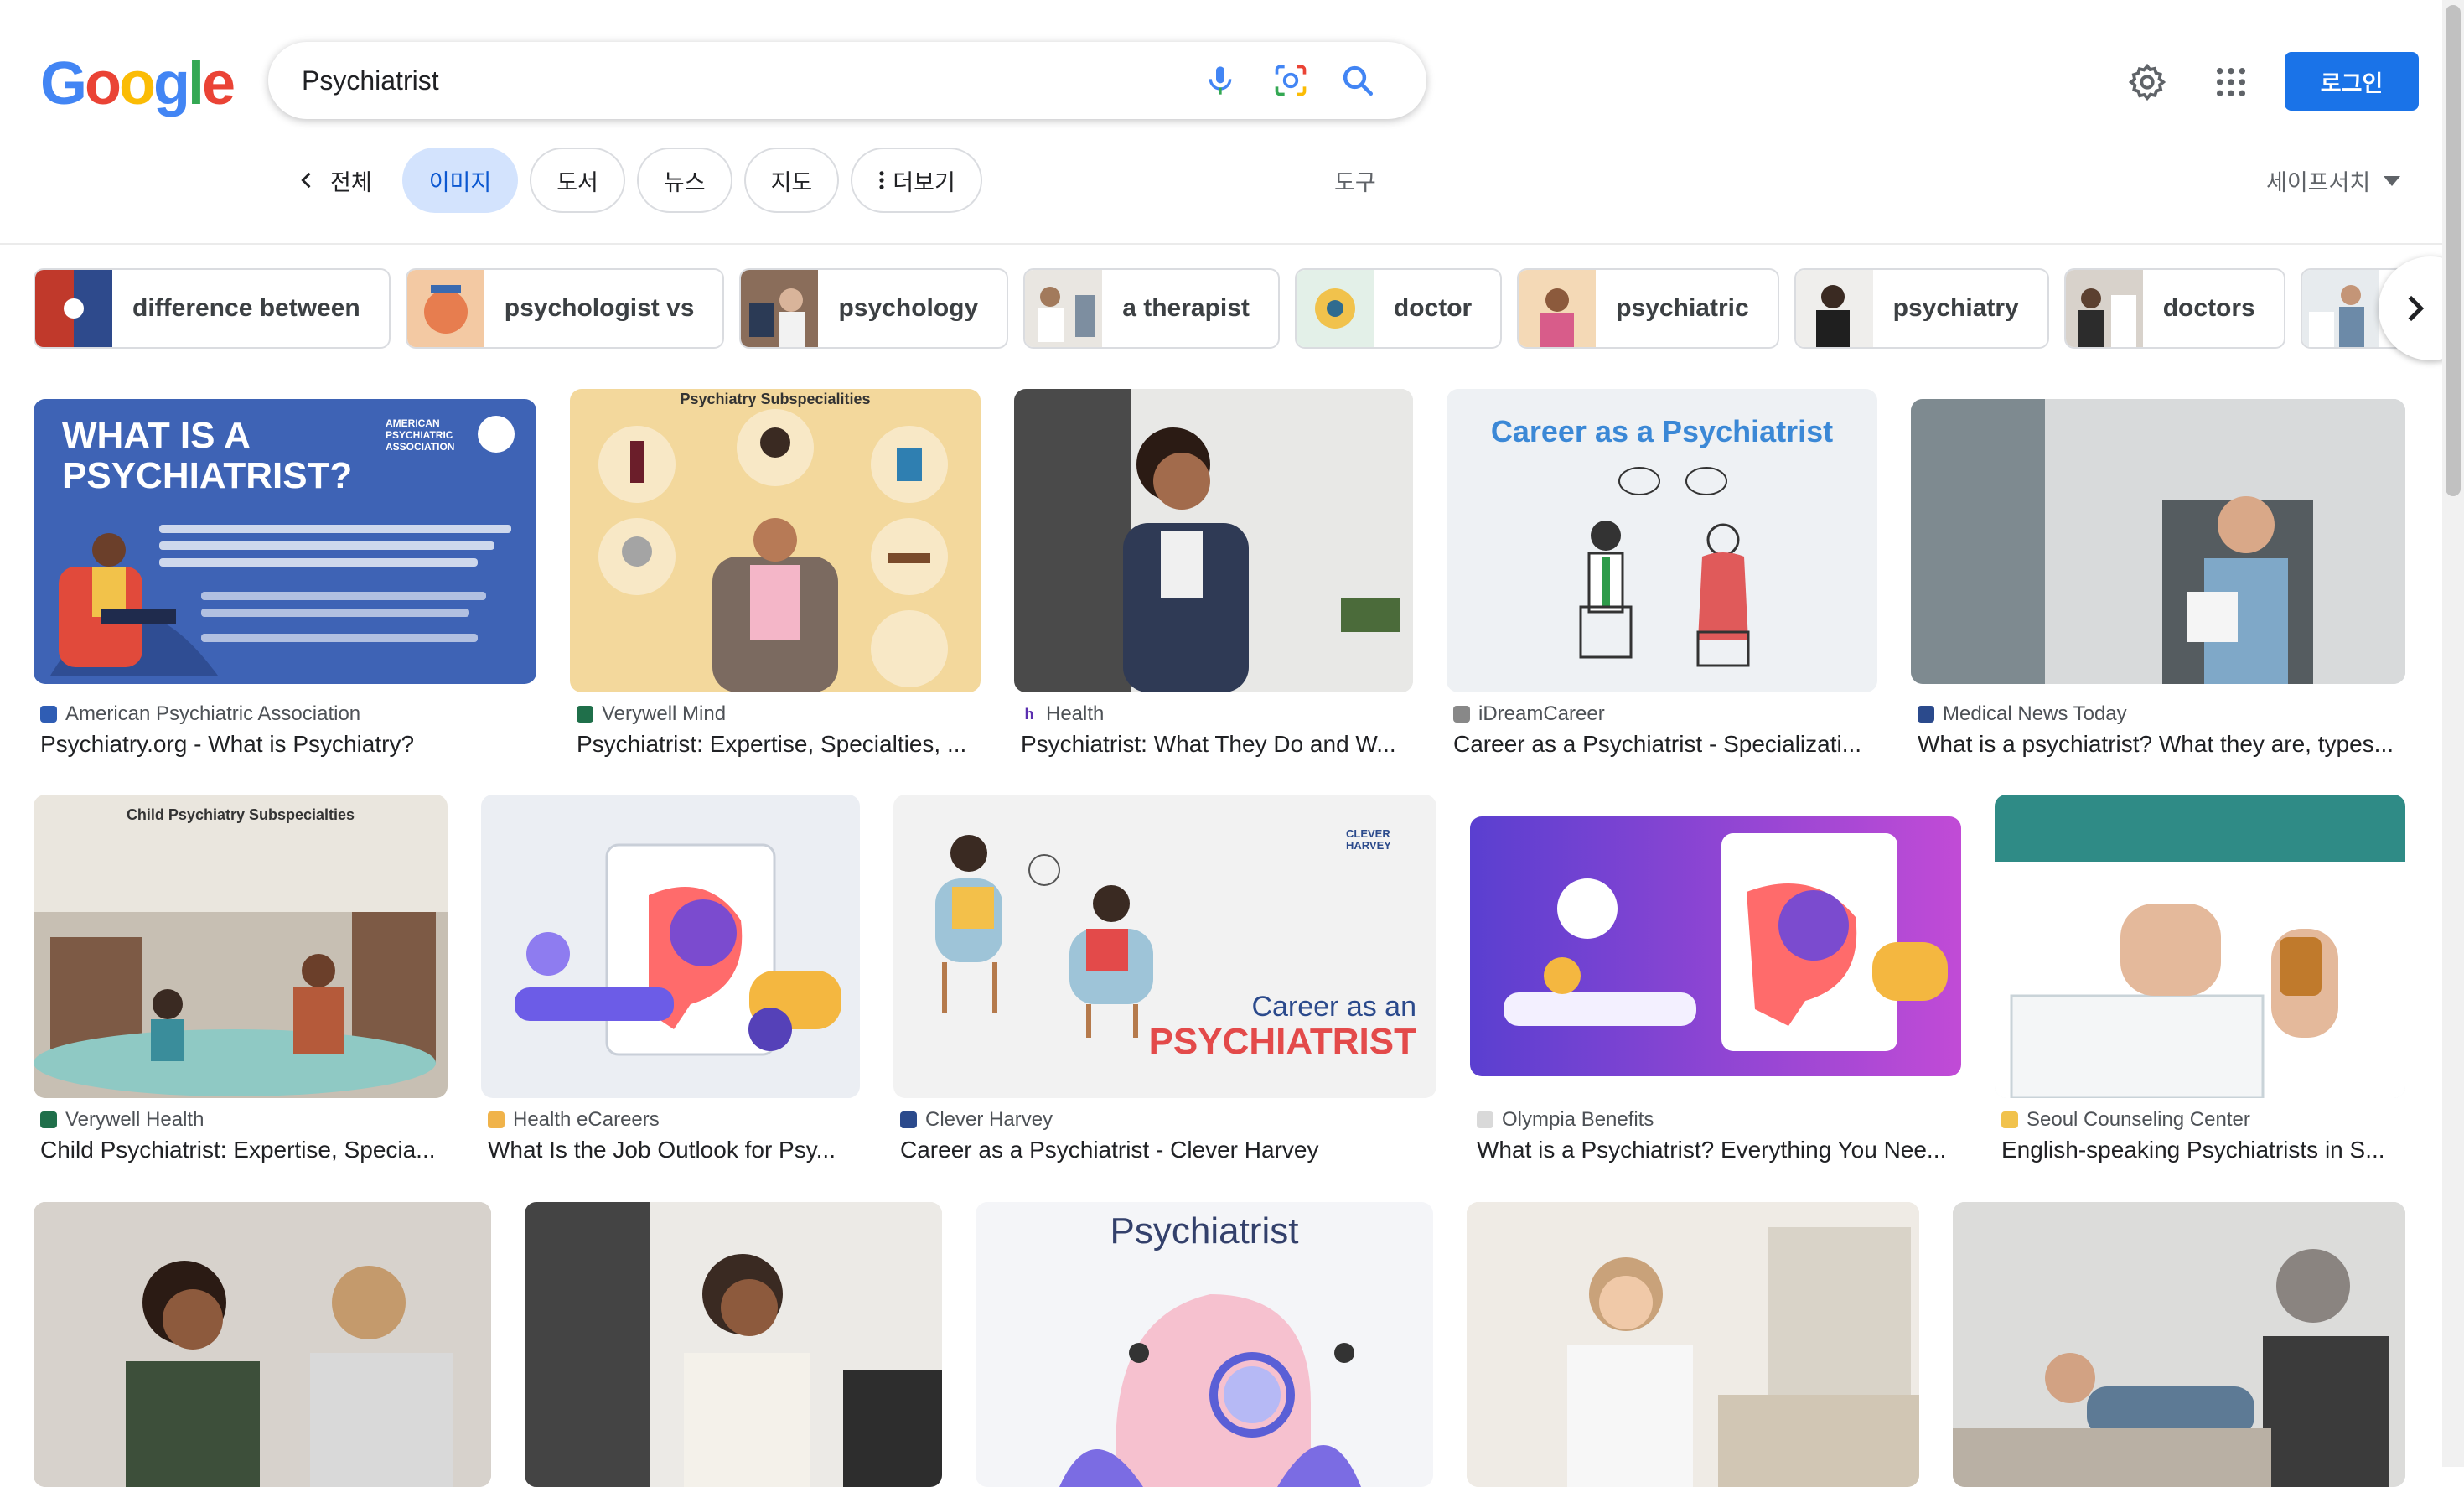 This screenshot has height=1487, width=2464. I want to click on tab-more-label: 더보기, so click(924, 182).